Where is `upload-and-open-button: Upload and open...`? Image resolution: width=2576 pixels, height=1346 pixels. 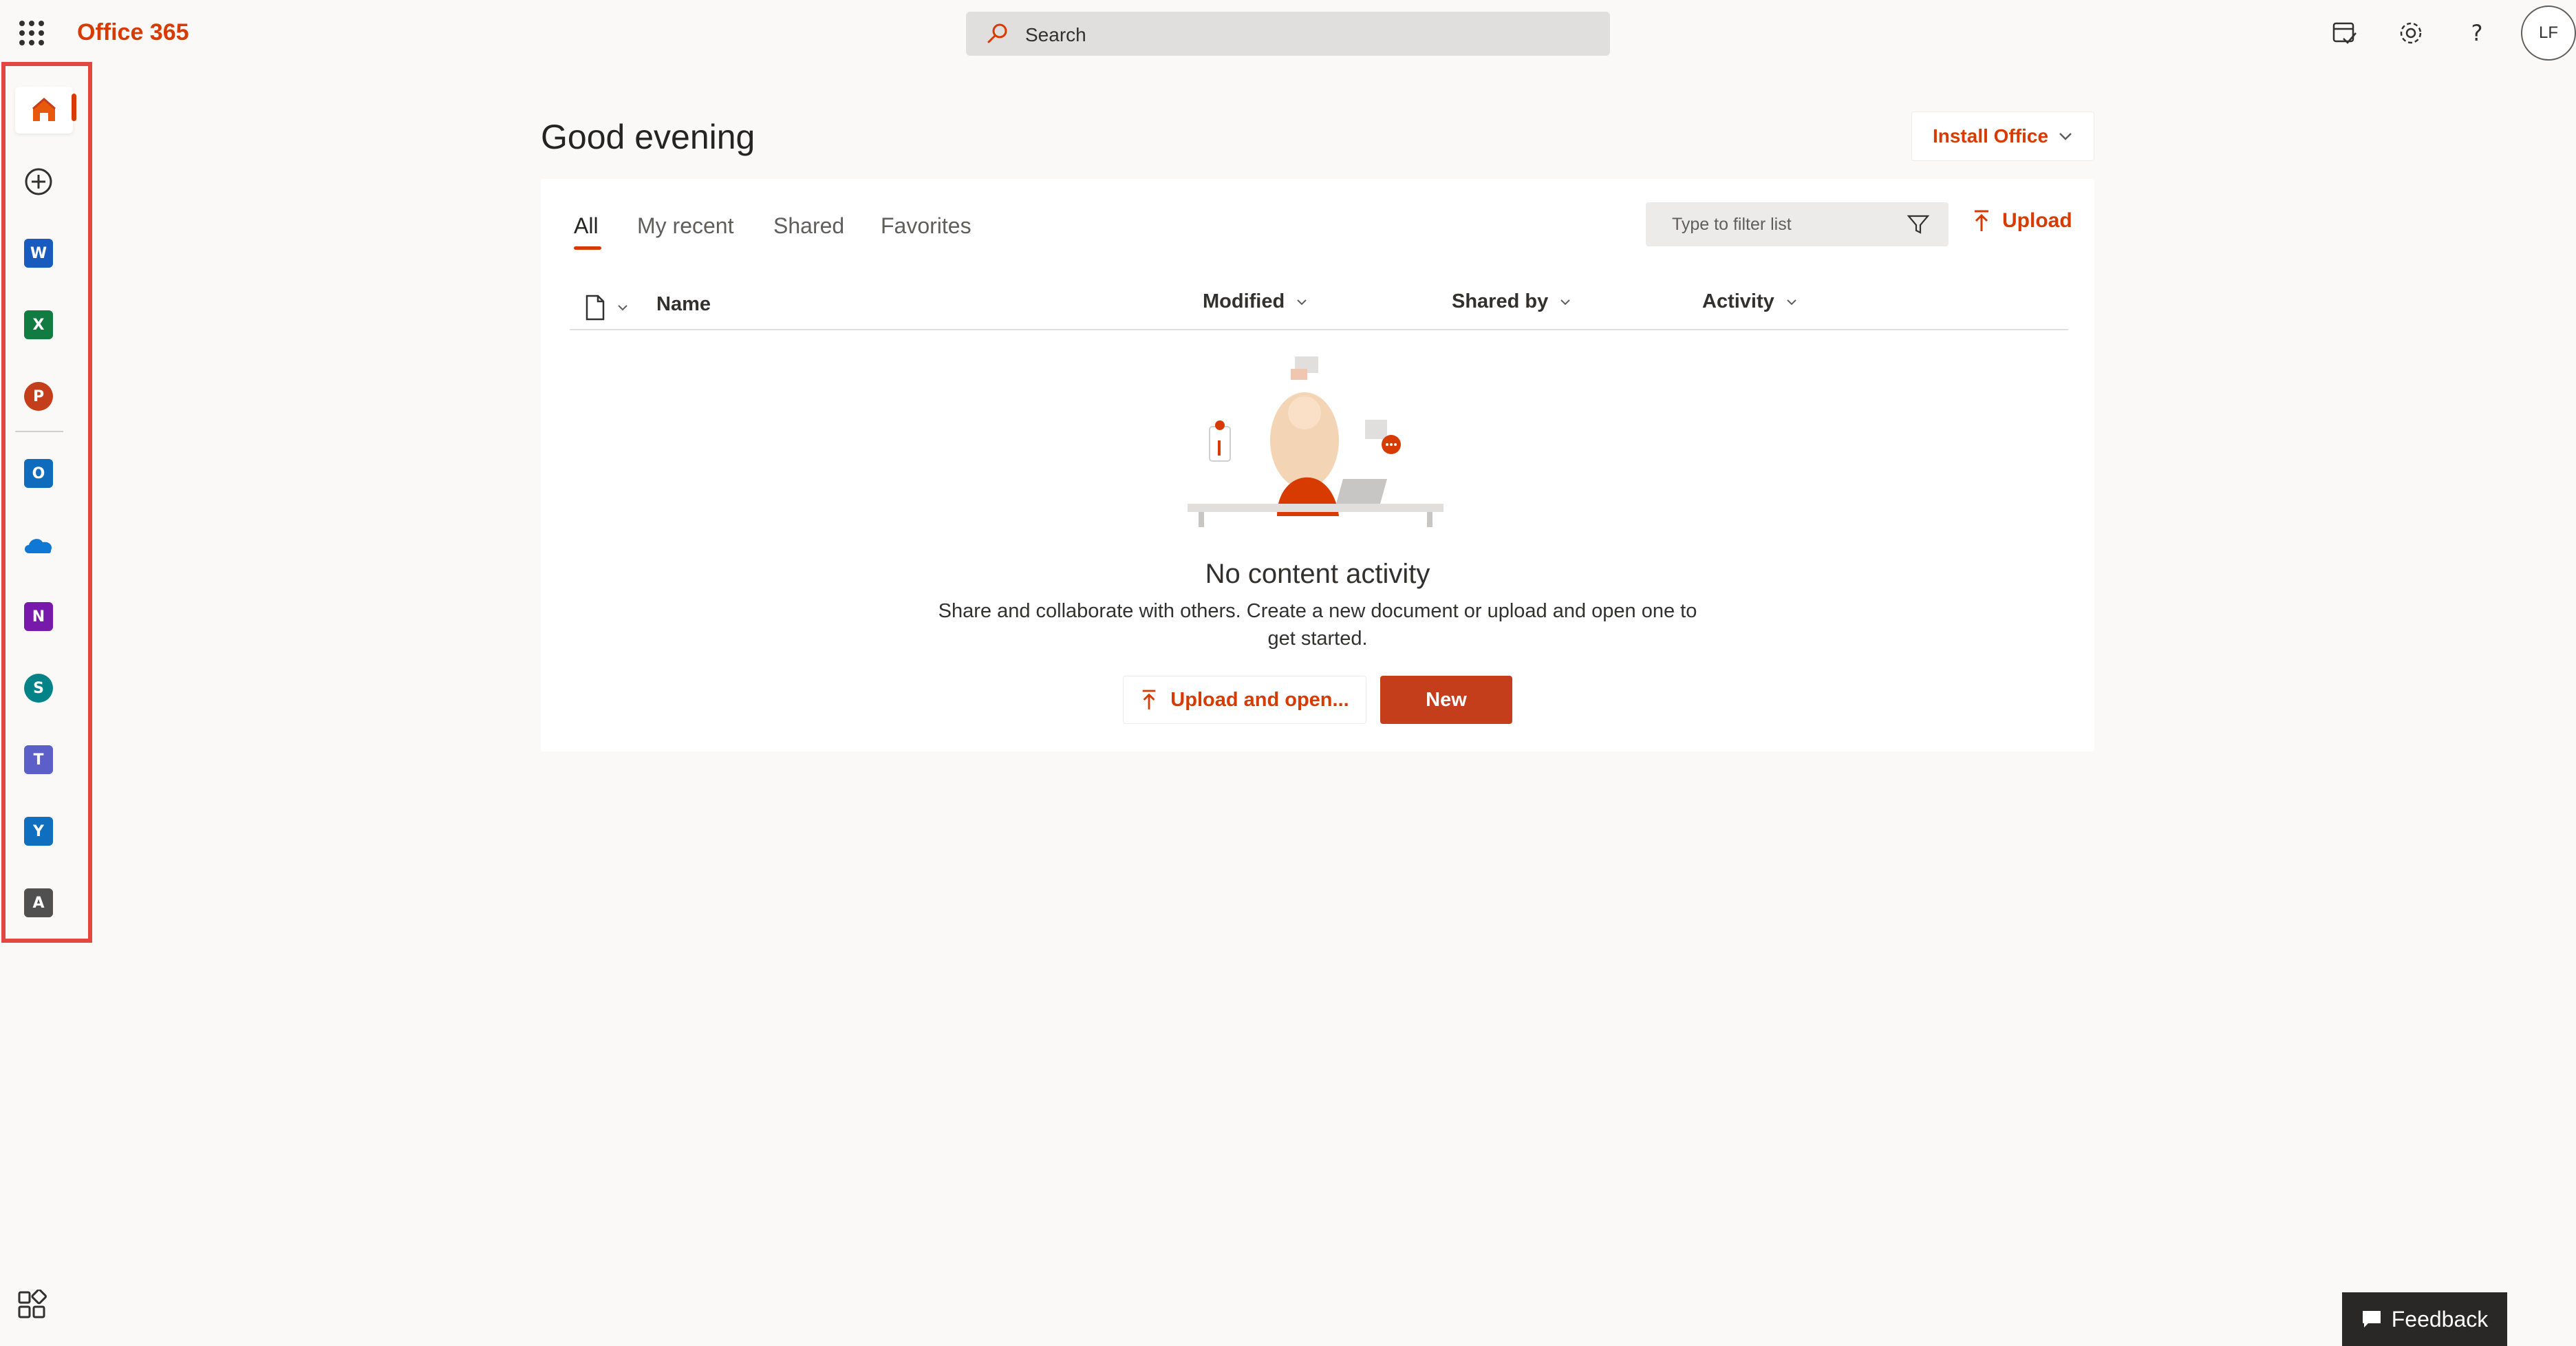 upload-and-open-button: Upload and open... is located at coordinates (1244, 700).